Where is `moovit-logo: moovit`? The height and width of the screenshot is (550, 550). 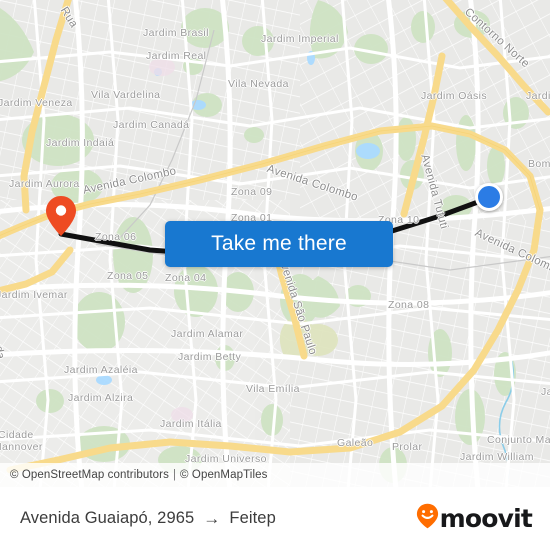
moovit-logo: moovit is located at coordinates (474, 518).